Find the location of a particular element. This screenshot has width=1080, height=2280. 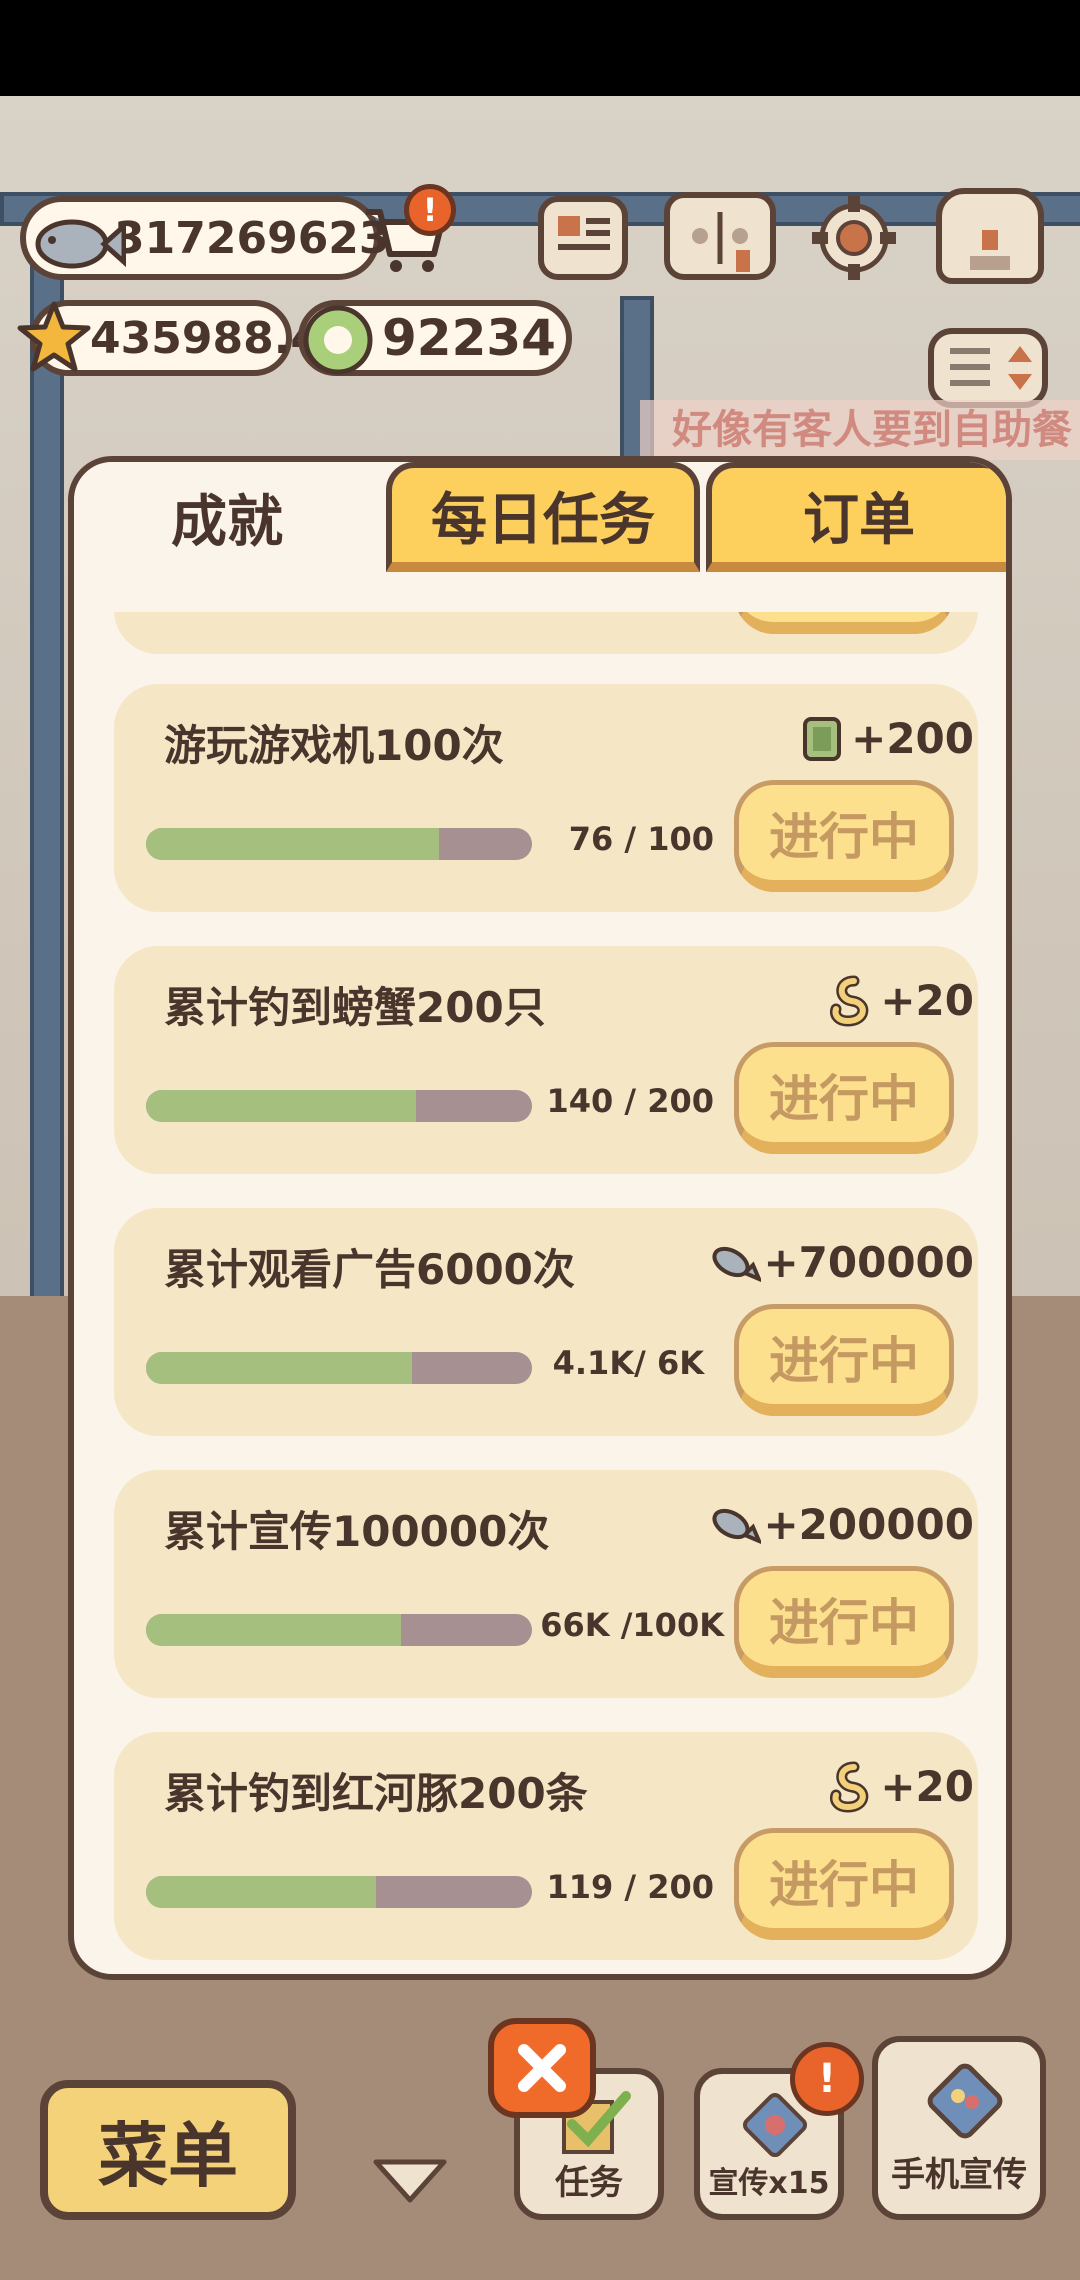

list-item-partial is located at coordinates (546, 633).